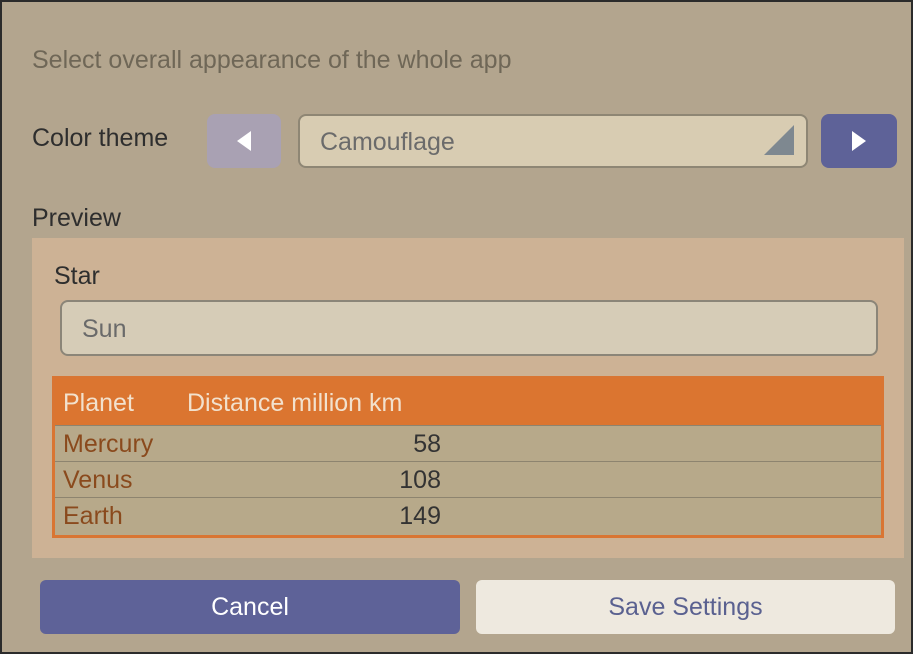  What do you see at coordinates (779, 140) in the screenshot?
I see `dropdown-corner-icon` at bounding box center [779, 140].